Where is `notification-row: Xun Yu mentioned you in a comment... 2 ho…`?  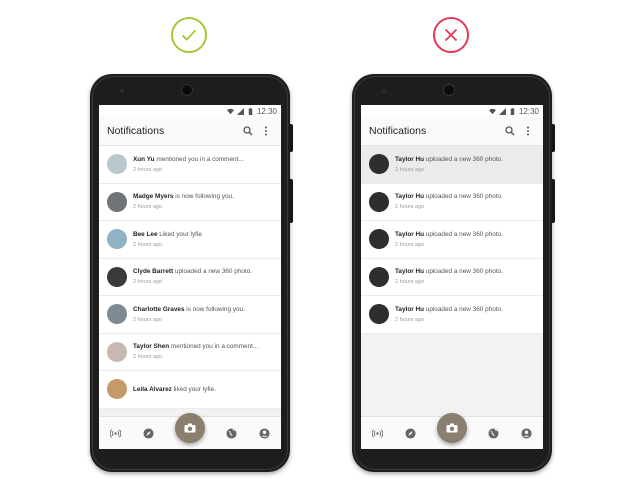 notification-row: Xun Yu mentioned you in a comment... 2 ho… is located at coordinates (190, 165).